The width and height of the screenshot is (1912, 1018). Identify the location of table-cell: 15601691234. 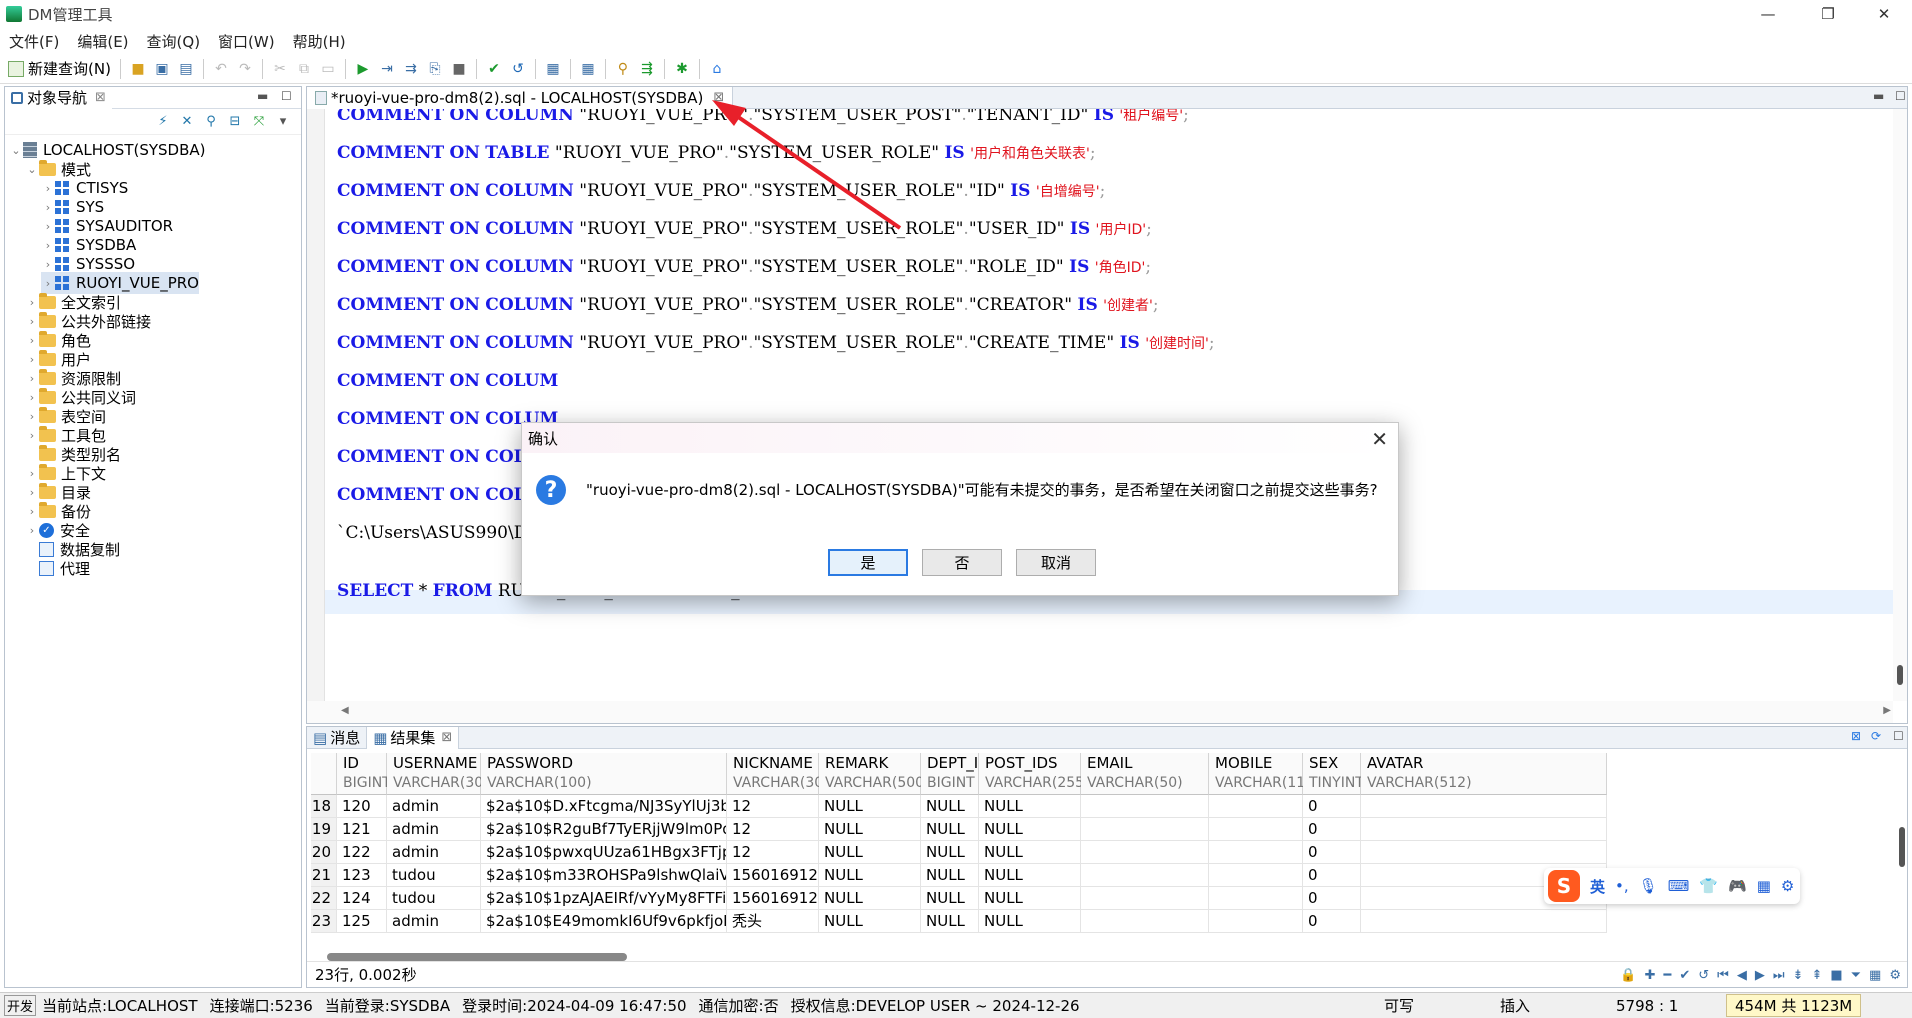
(773, 875).